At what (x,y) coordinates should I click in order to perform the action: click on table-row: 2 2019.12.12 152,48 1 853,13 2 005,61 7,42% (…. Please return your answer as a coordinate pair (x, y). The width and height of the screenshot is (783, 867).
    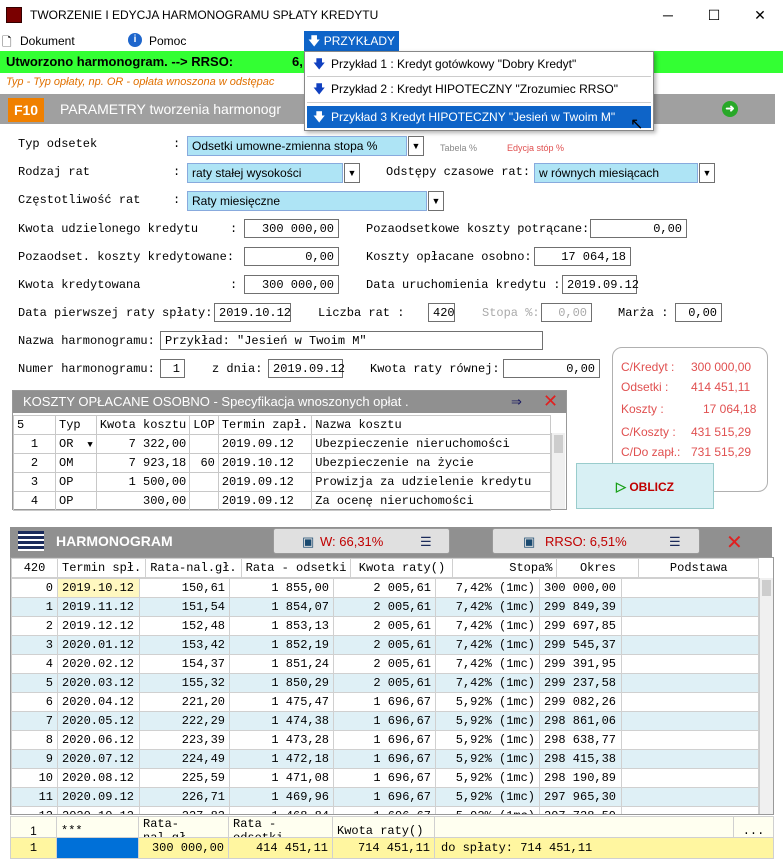
    Looking at the image, I should click on (385, 626).